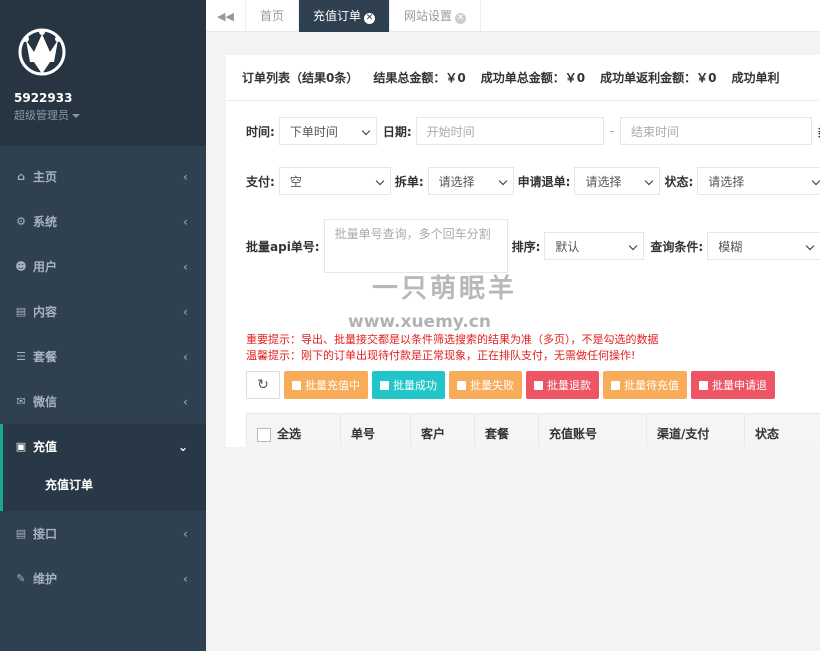  What do you see at coordinates (409, 181) in the screenshot?
I see `split-order-label: 拆单:` at bounding box center [409, 181].